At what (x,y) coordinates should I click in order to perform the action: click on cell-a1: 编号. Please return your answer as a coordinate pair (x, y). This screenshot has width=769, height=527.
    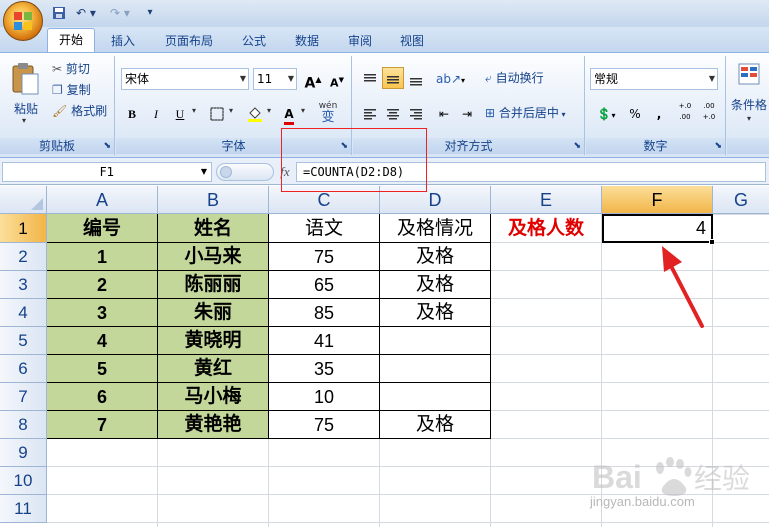
    Looking at the image, I should click on (102, 228).